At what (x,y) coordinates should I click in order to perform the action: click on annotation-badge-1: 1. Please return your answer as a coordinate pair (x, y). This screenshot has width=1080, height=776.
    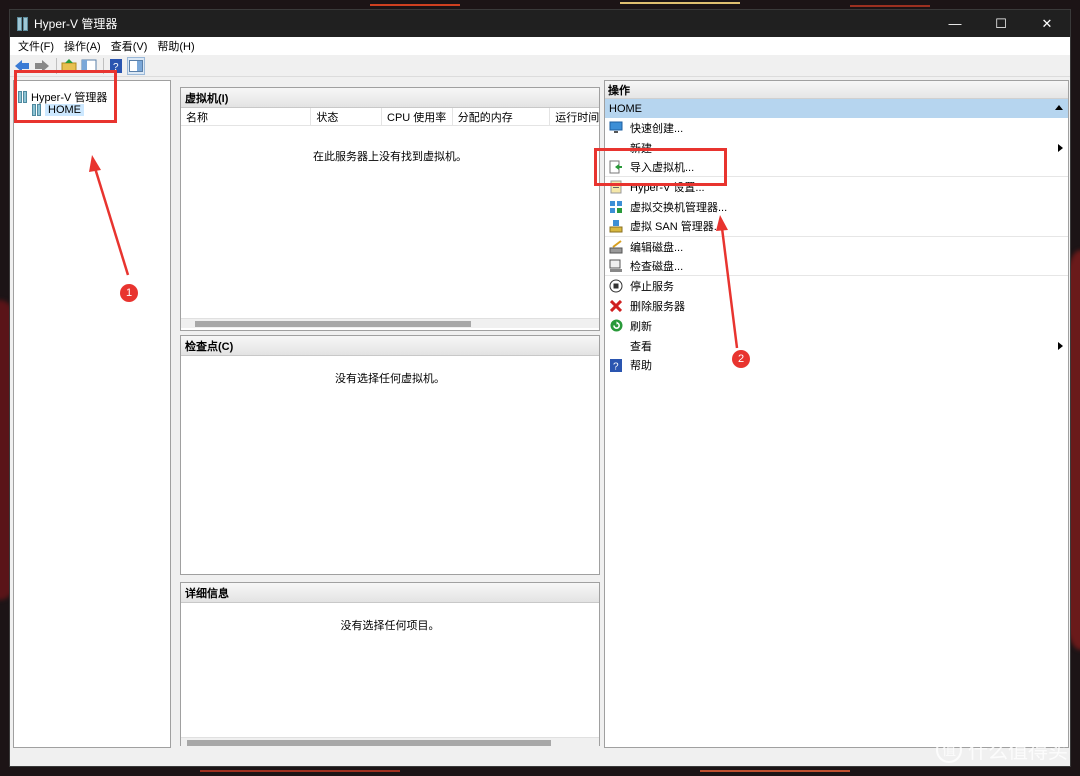
    Looking at the image, I should click on (129, 293).